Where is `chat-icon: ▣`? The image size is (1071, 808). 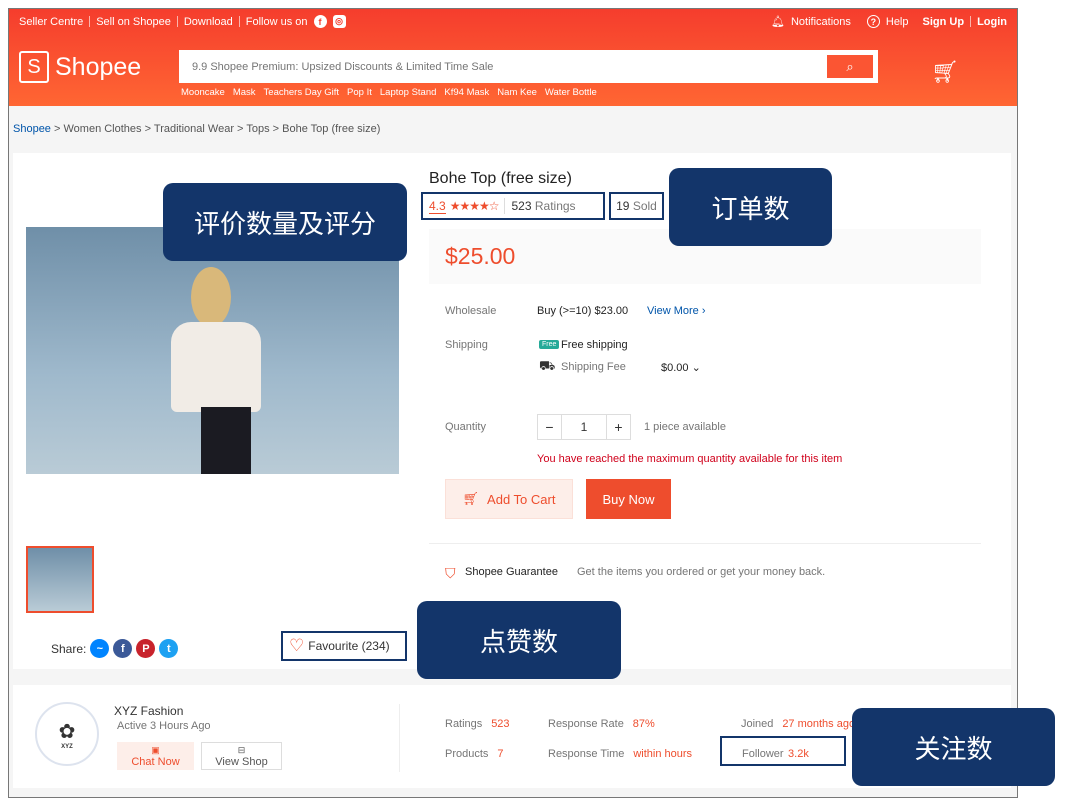 chat-icon: ▣ is located at coordinates (155, 749).